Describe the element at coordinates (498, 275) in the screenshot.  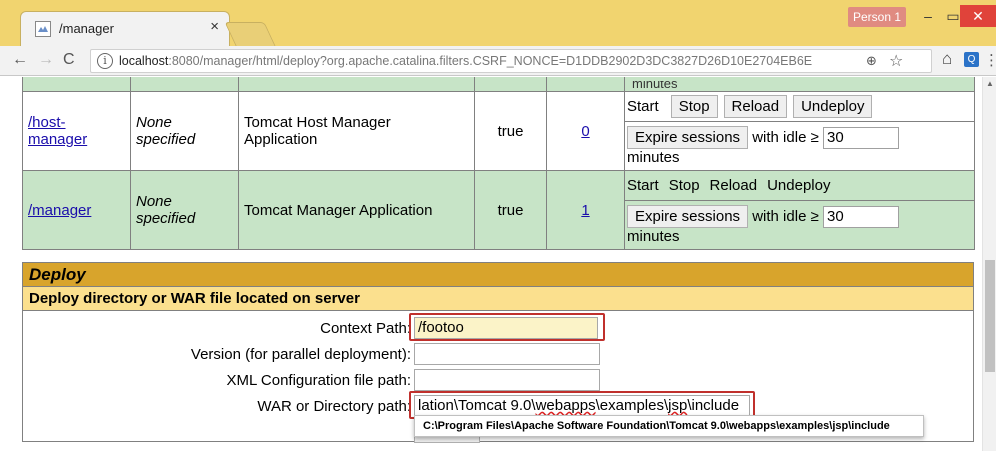
I see `deploy-title: Deploy` at that location.